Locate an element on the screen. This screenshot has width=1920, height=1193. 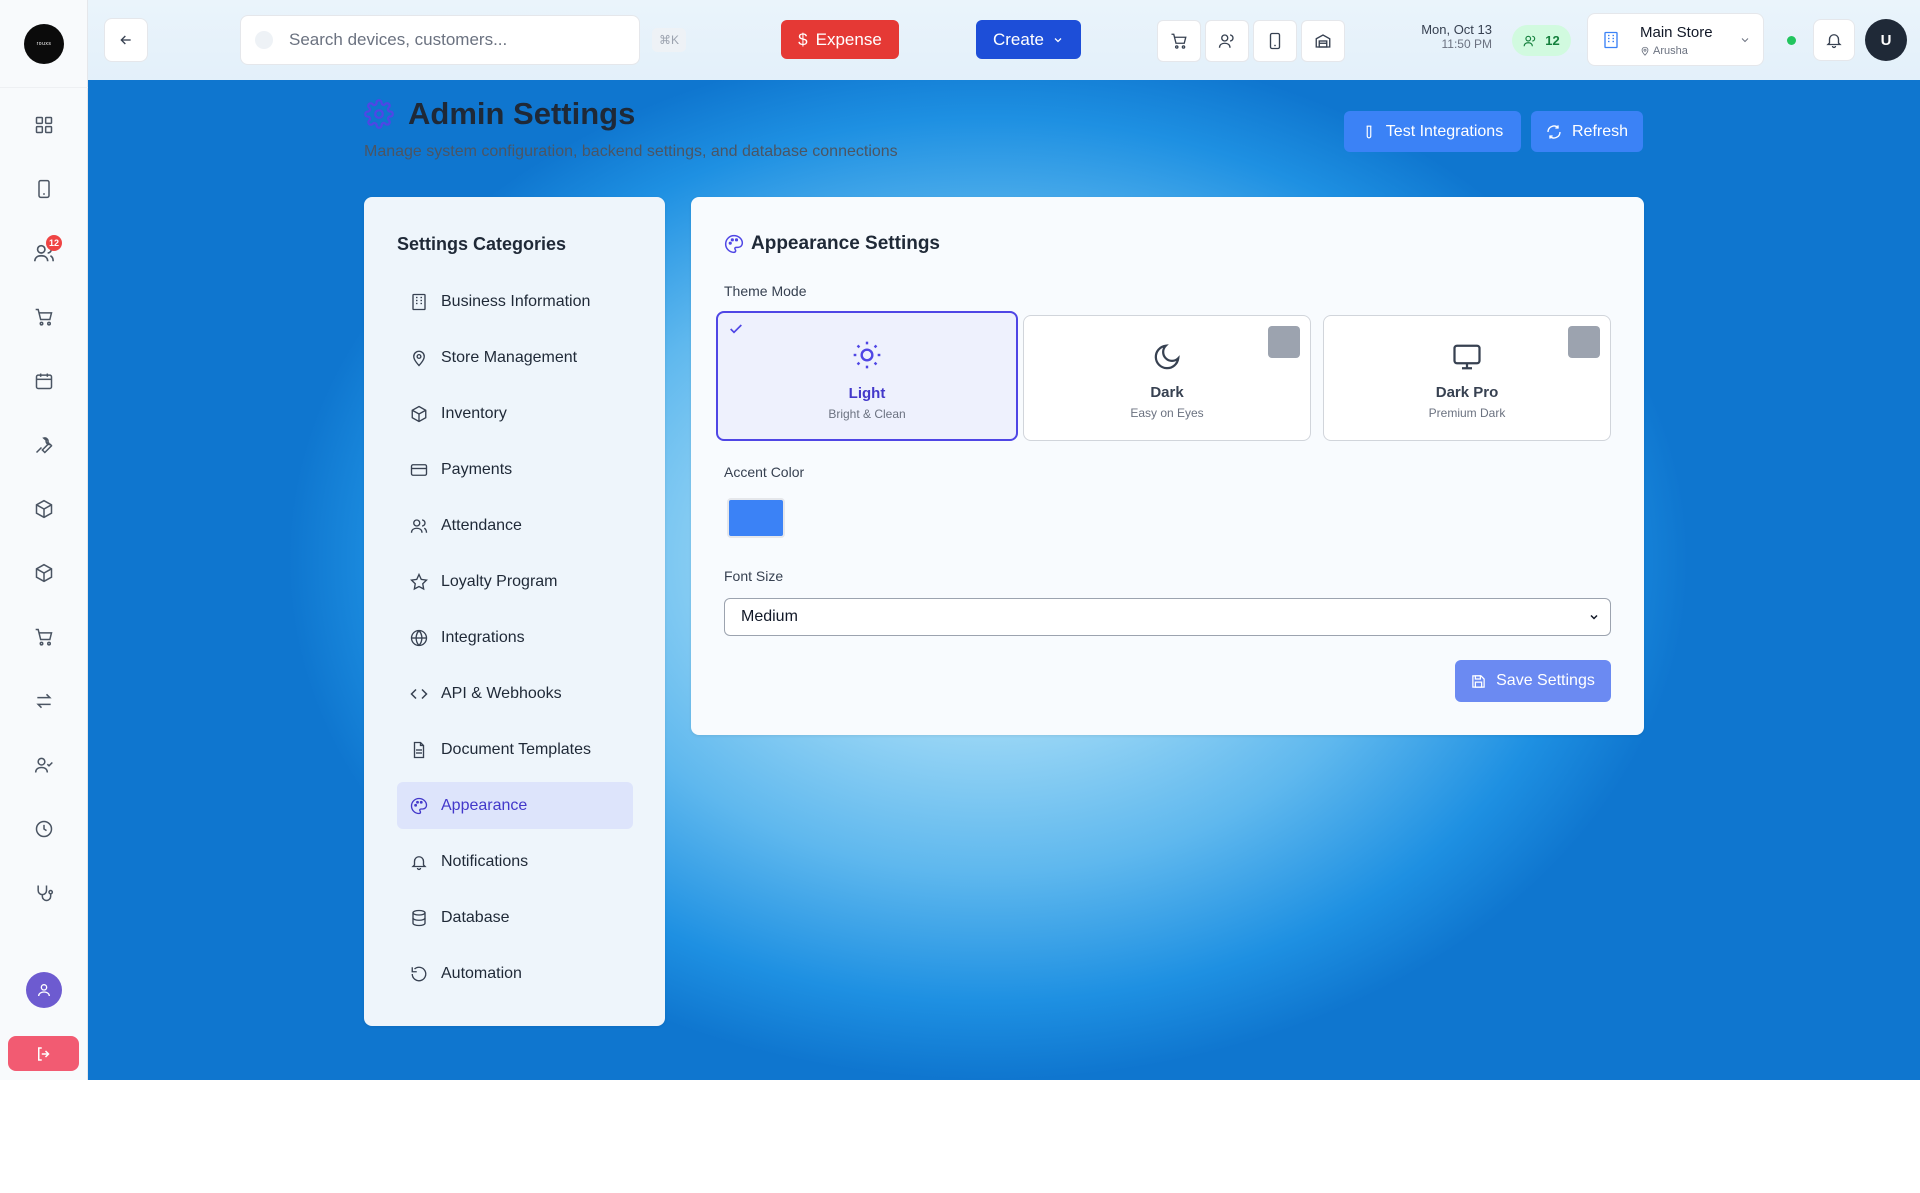
back-button is located at coordinates (126, 40).